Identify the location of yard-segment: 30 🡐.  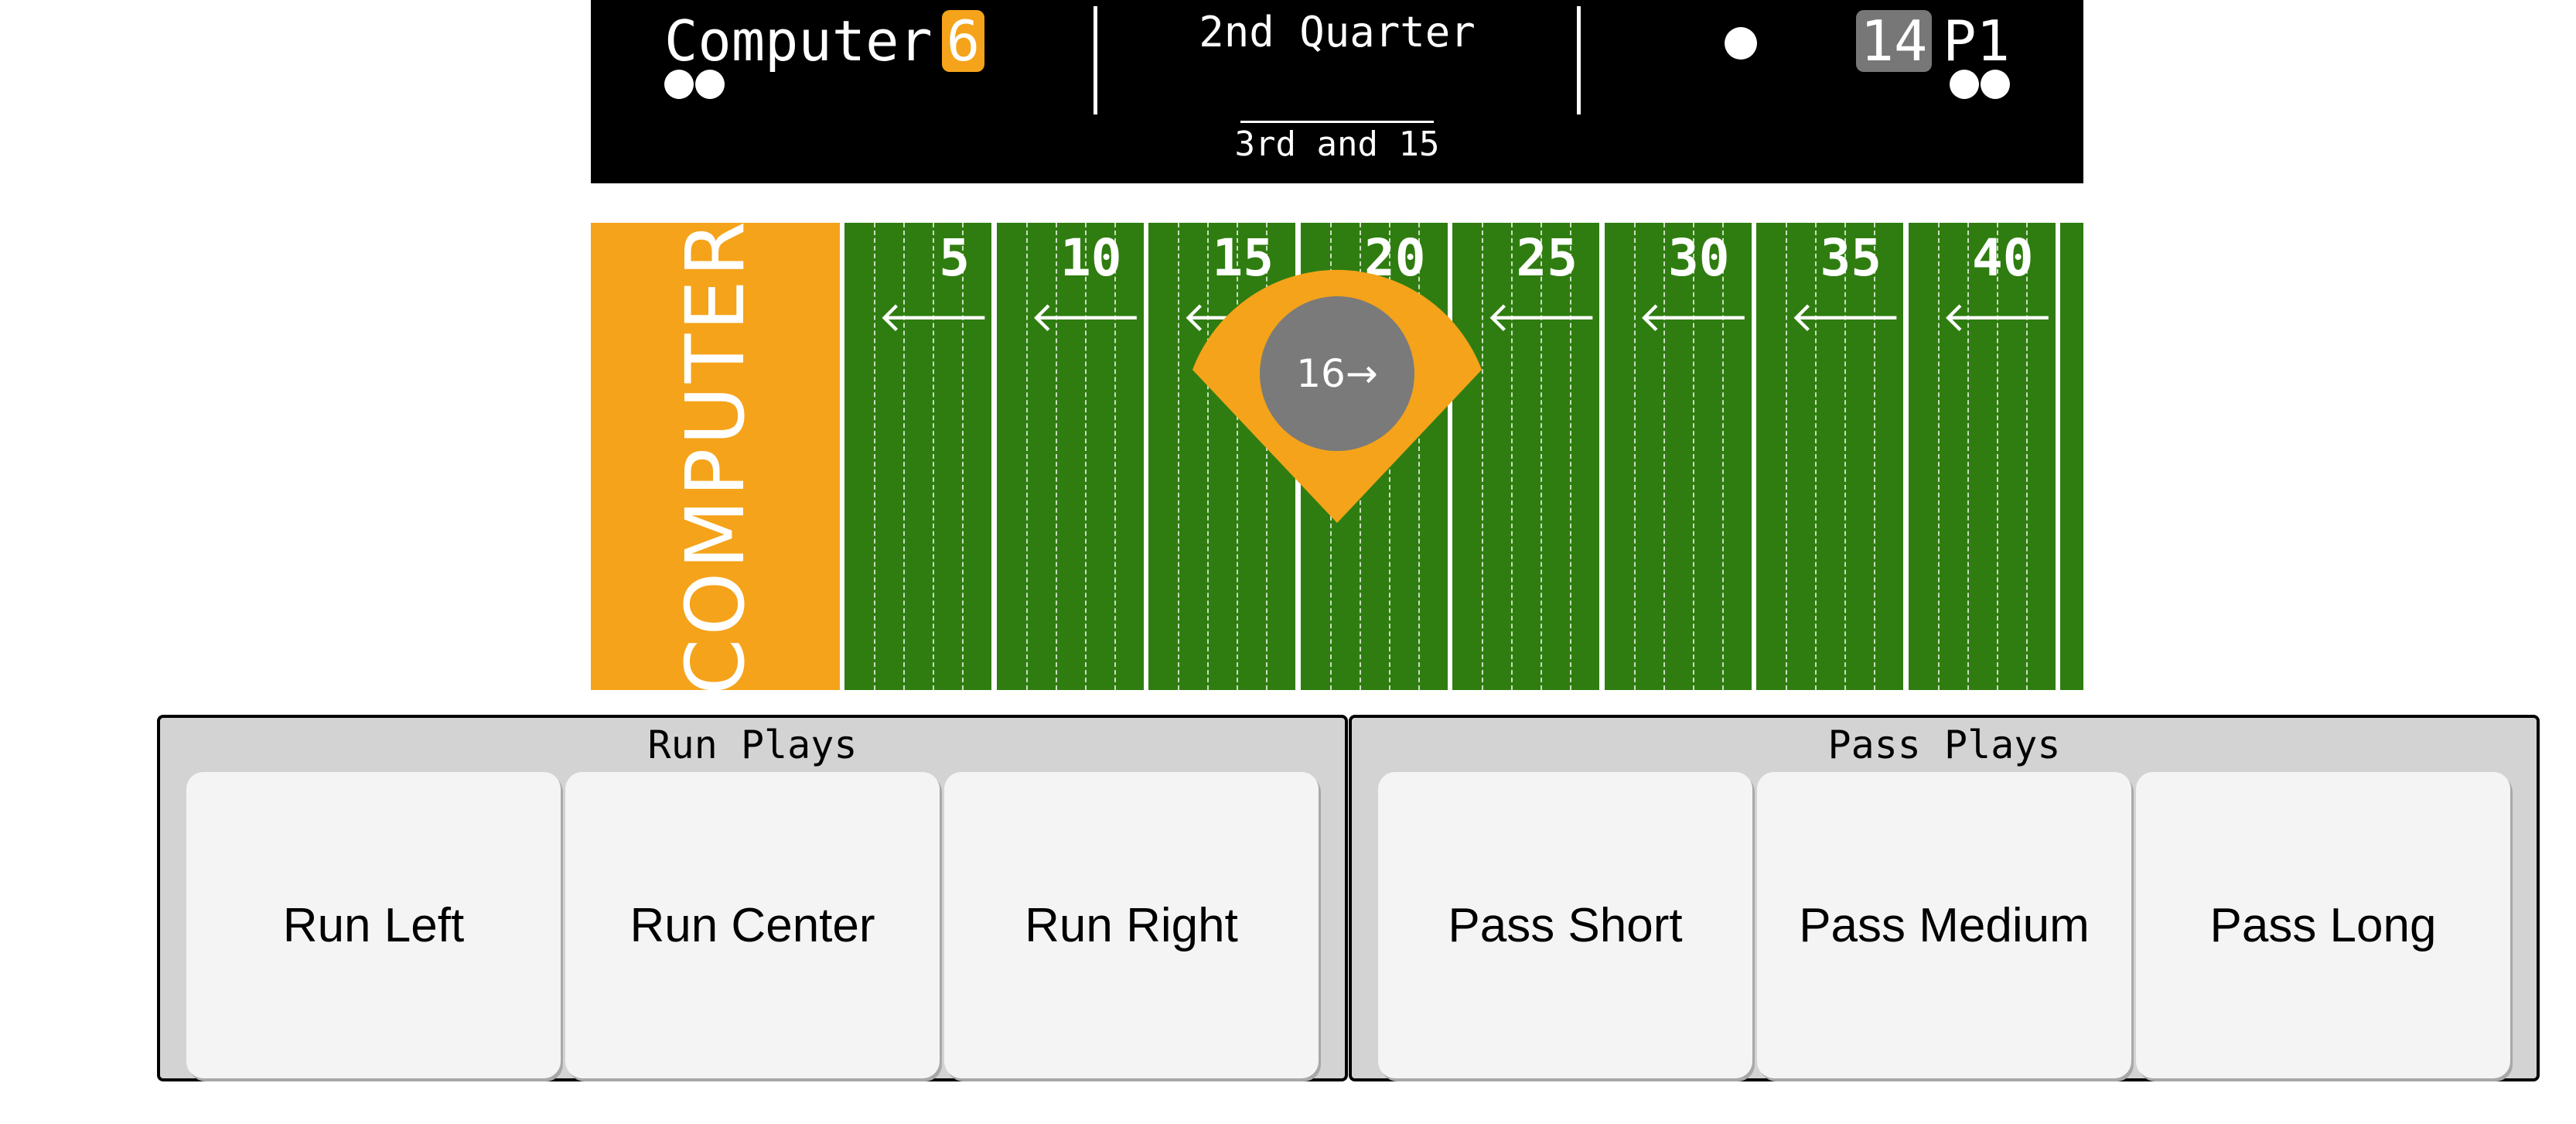
(1678, 457).